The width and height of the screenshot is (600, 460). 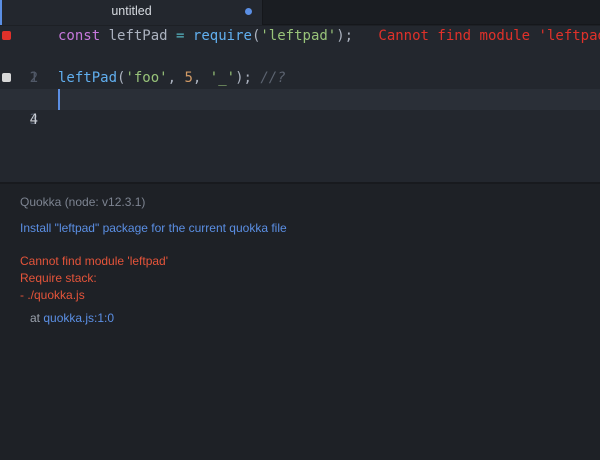 I want to click on code-text: leftPad('foo', 5, '_'); //?, so click(x=172, y=78).